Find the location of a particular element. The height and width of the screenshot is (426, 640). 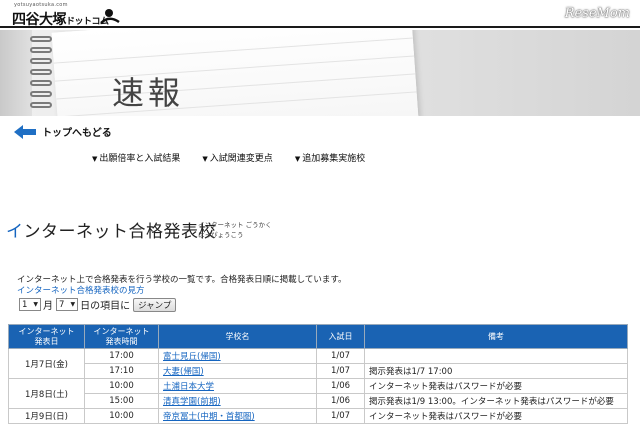

watermark: ReseMom is located at coordinates (597, 13).